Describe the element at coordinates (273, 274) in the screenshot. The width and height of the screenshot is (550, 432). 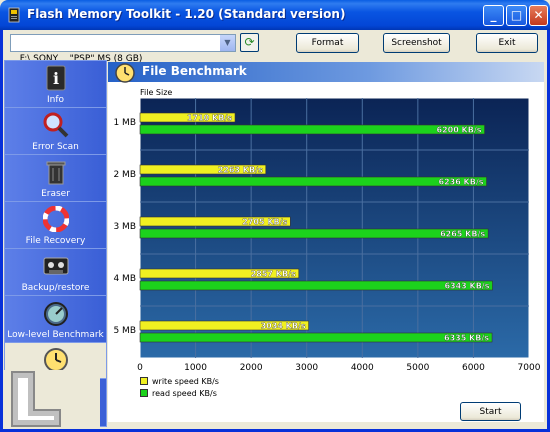
I see `bar-value-label: 2857 KB/s` at that location.